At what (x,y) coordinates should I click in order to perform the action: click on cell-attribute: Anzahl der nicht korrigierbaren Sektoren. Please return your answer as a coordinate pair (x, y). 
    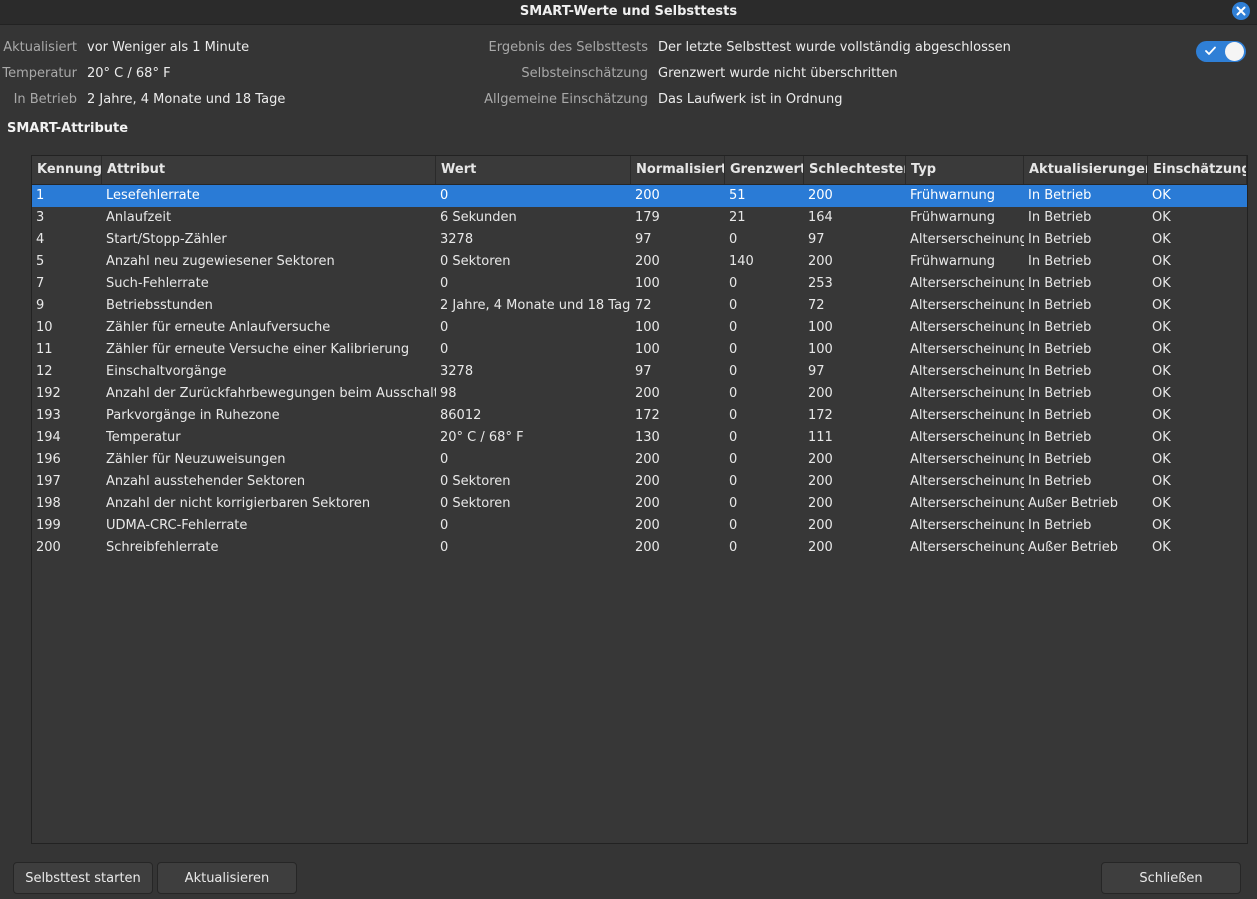
    Looking at the image, I should click on (238, 503).